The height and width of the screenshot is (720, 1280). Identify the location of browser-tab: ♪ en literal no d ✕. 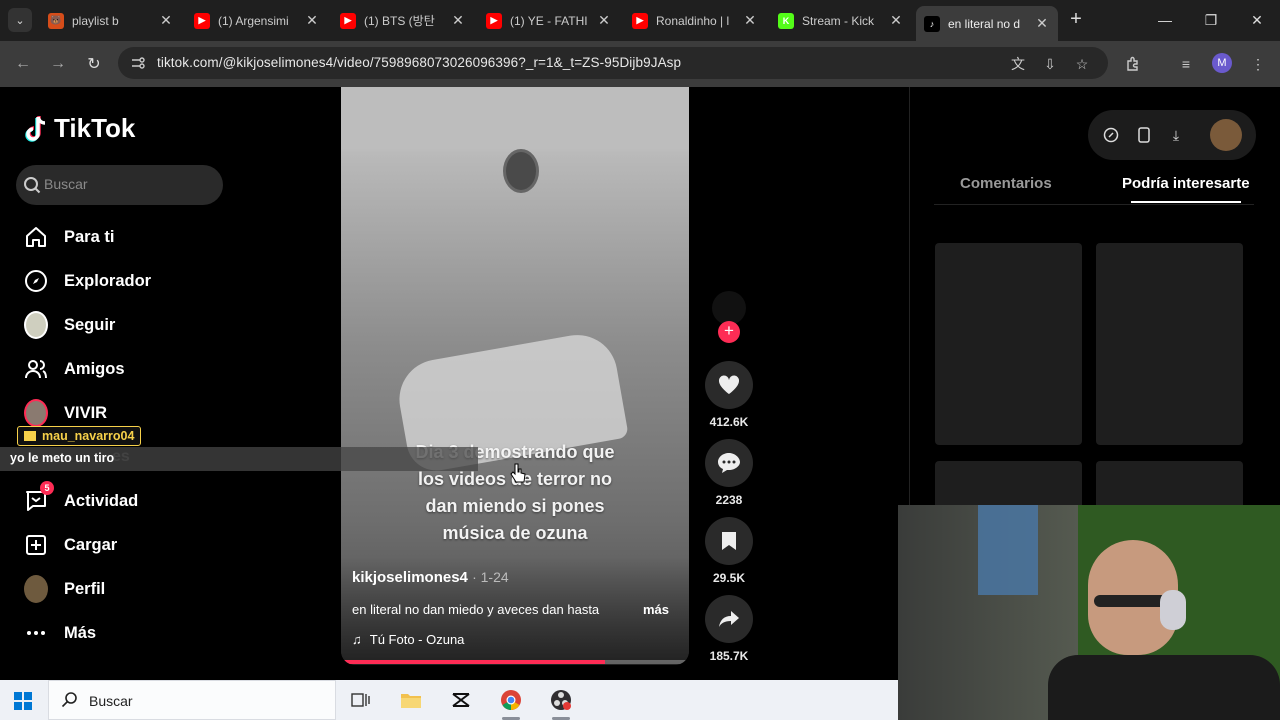
(987, 23).